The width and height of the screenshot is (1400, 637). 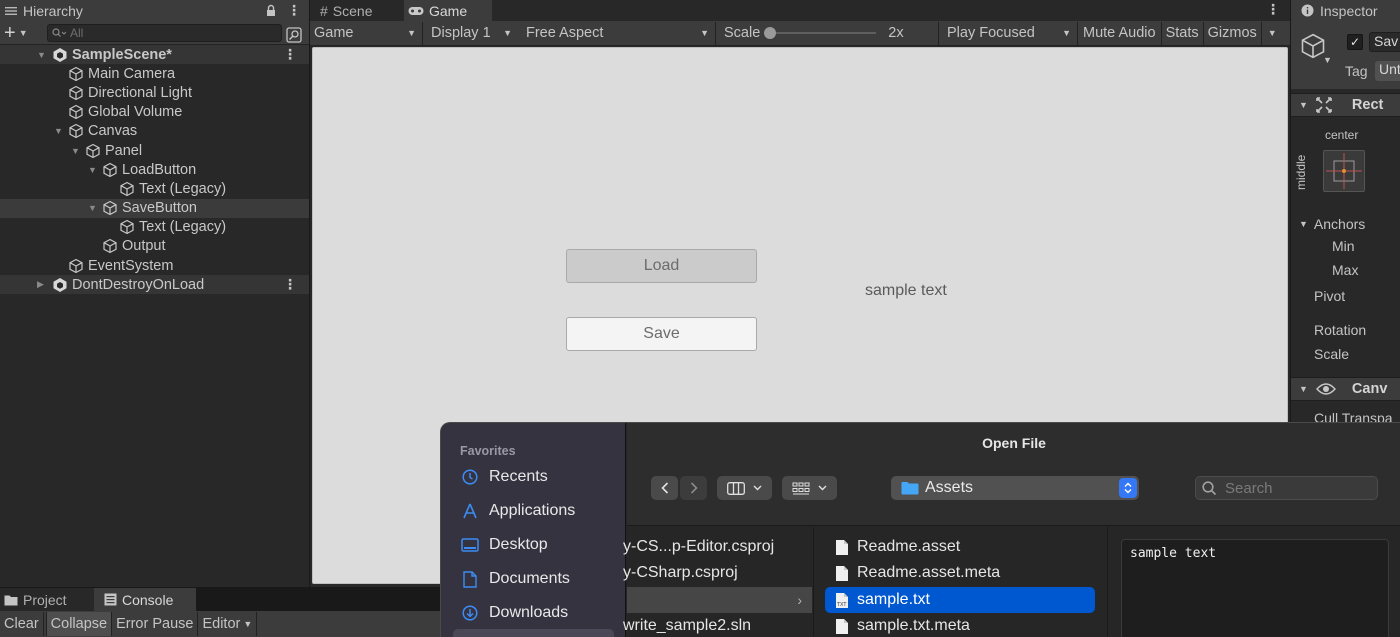 What do you see at coordinates (183, 227) in the screenshot?
I see `hierarchy-item-label: Text (Legacy)` at bounding box center [183, 227].